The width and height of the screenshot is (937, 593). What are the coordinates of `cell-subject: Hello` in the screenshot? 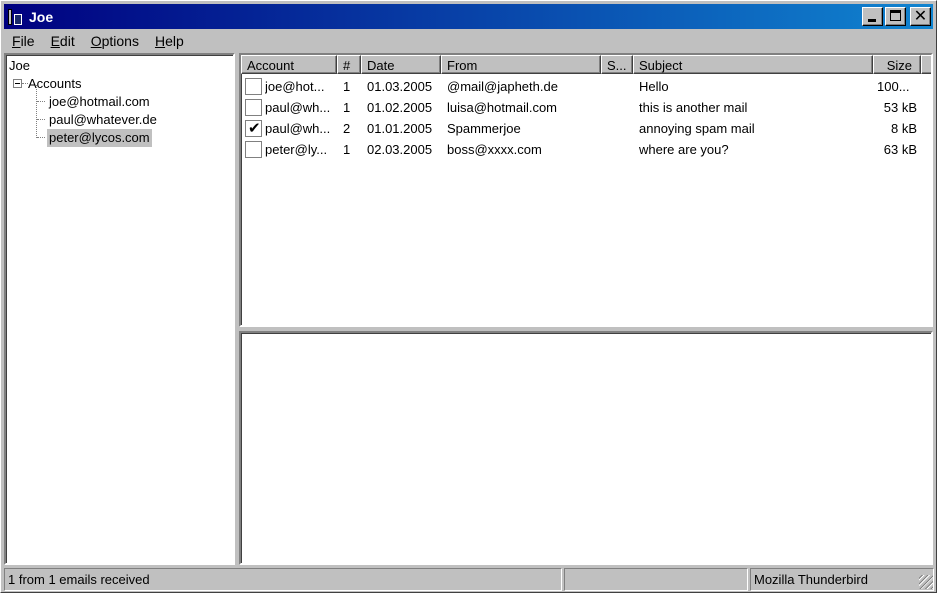 It's located at (654, 86).